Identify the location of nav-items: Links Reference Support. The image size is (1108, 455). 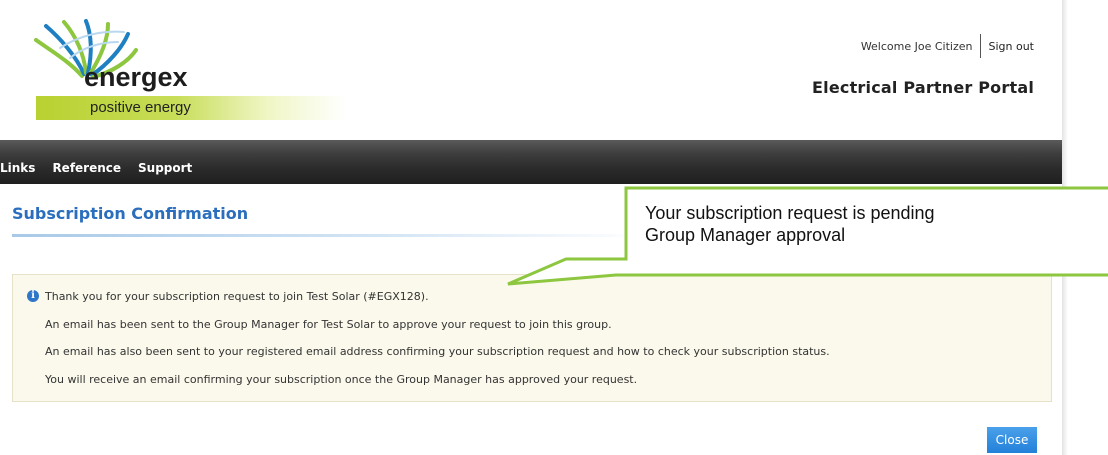
(104, 168).